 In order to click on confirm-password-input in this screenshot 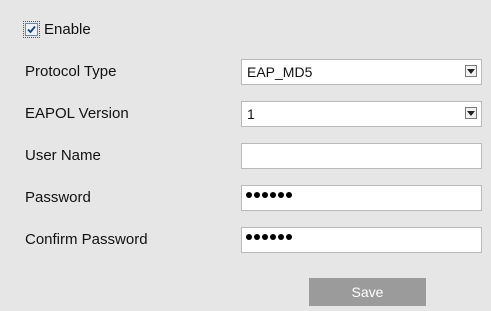, I will do `click(361, 240)`.